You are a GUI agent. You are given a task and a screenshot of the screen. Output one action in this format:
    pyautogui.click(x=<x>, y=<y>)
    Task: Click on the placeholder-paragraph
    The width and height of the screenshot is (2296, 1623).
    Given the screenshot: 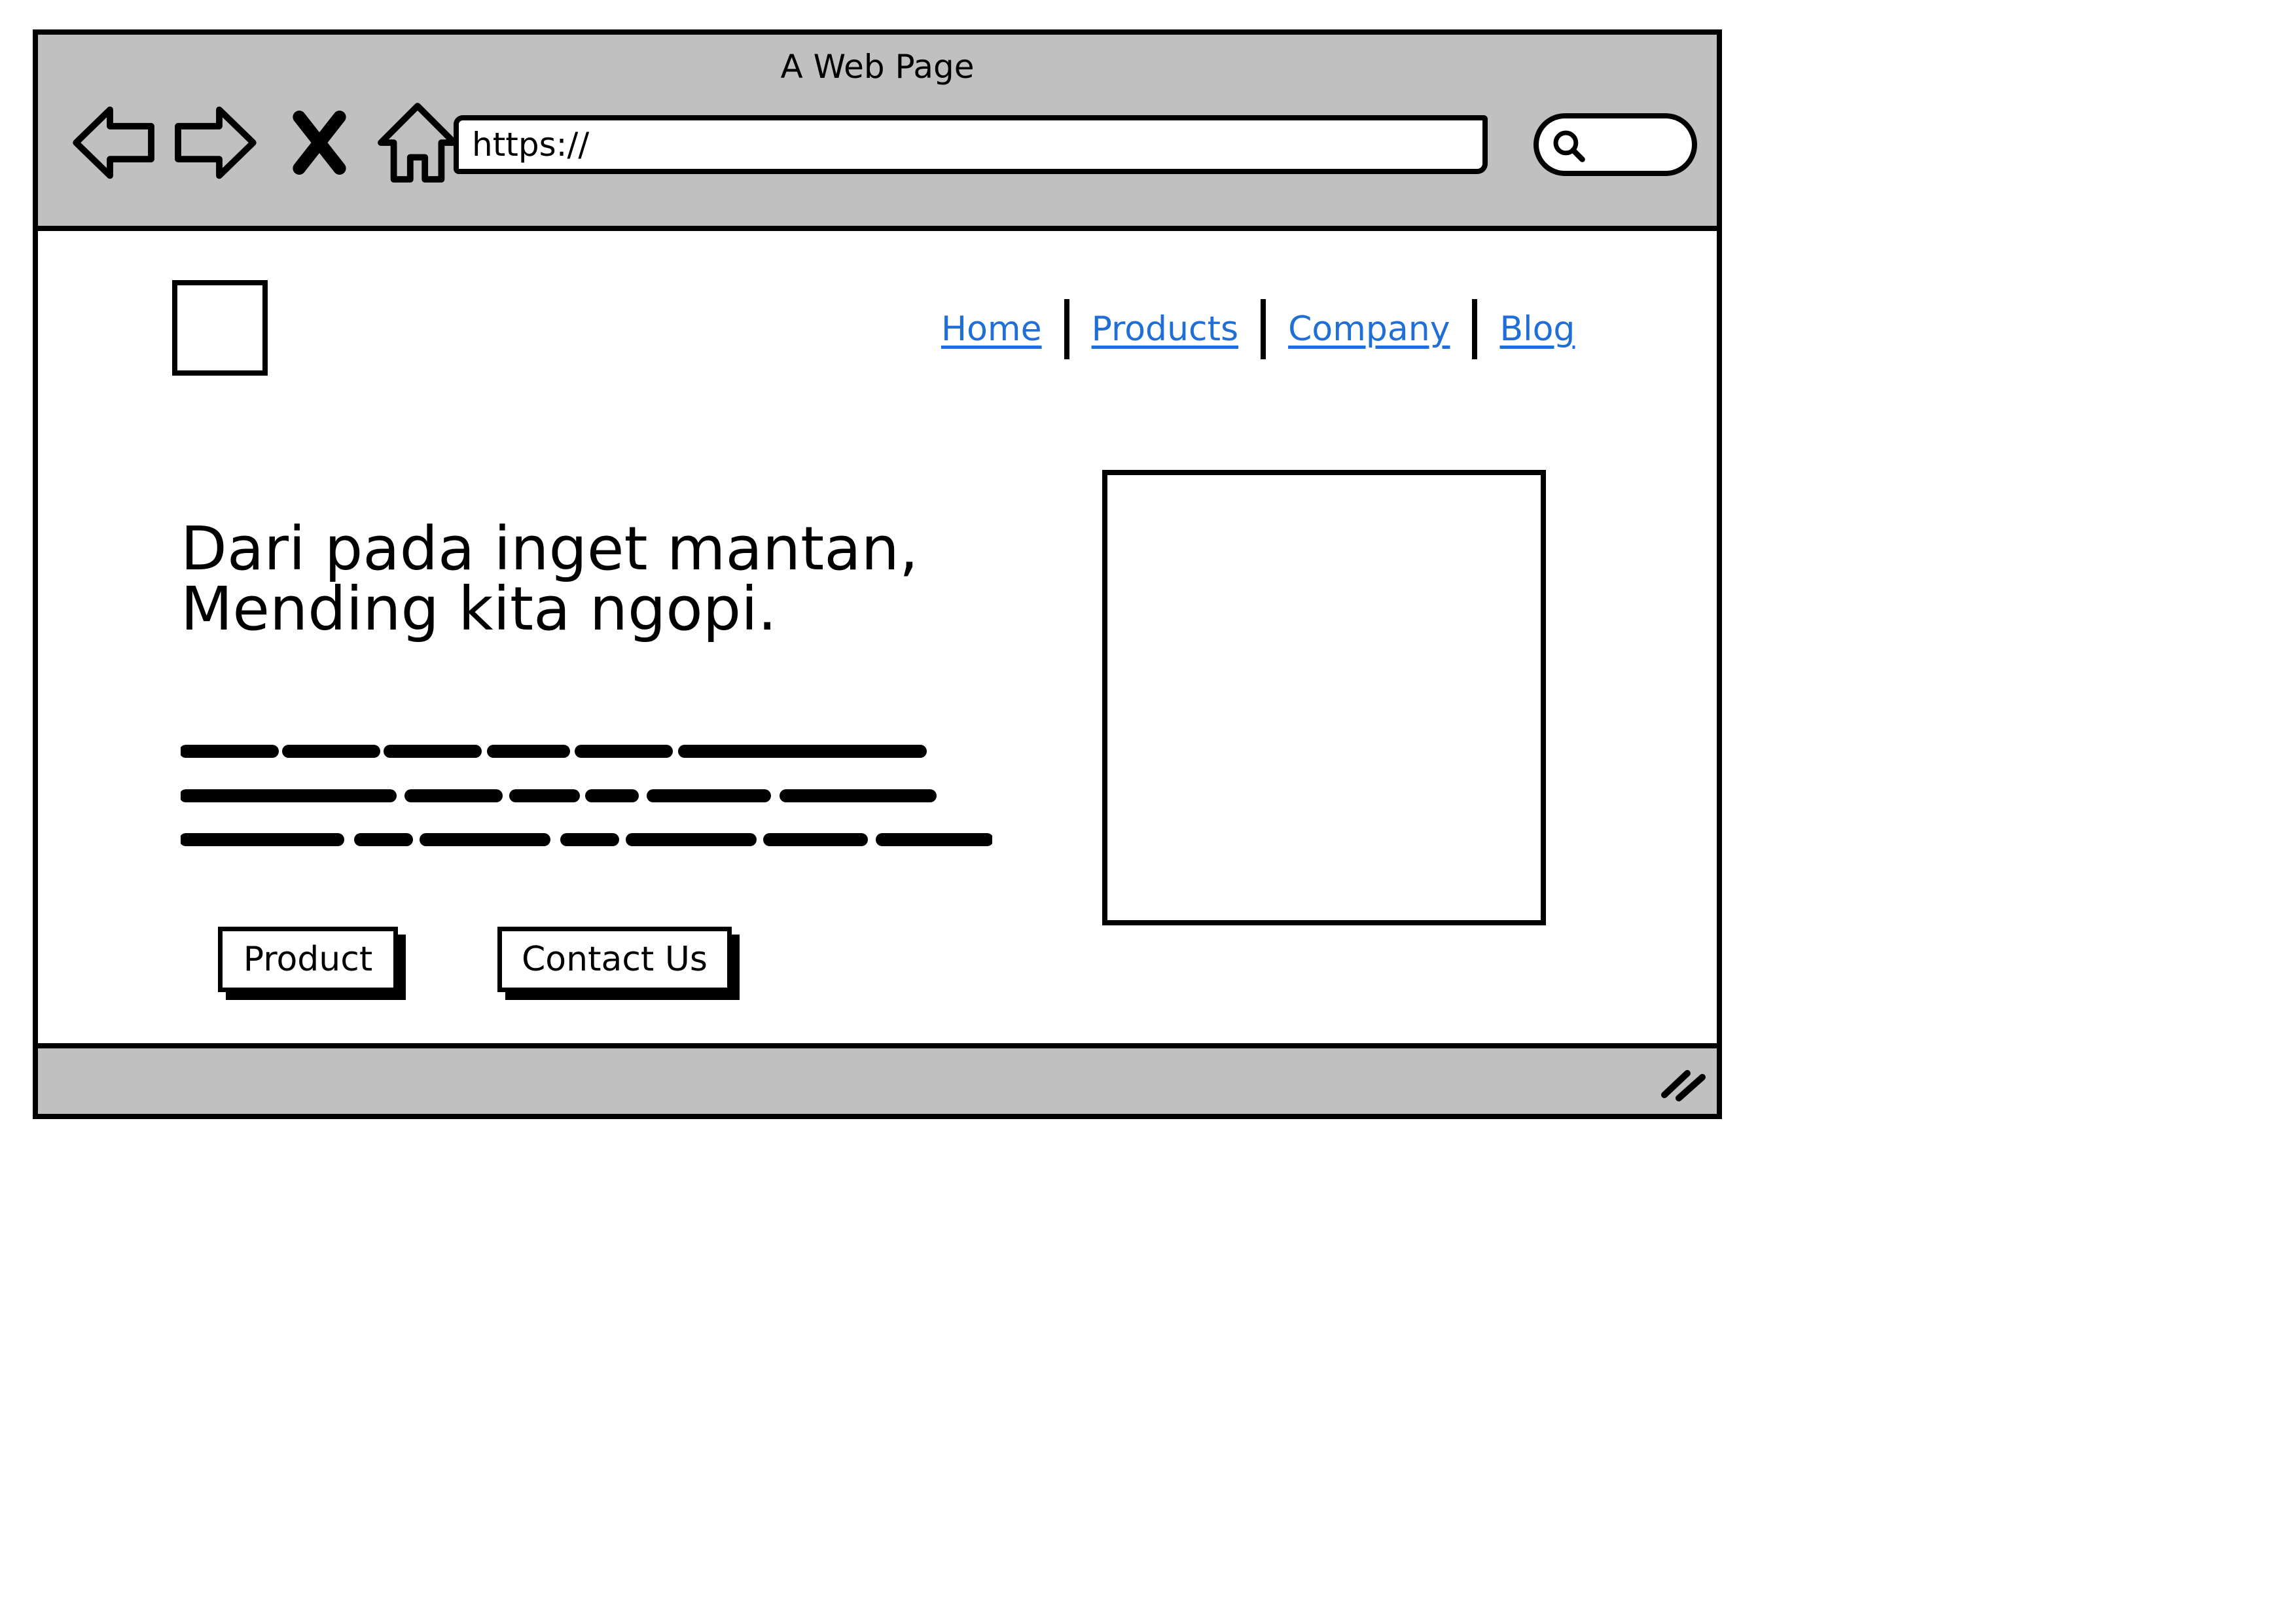 What is the action you would take?
    pyautogui.click(x=586, y=801)
    